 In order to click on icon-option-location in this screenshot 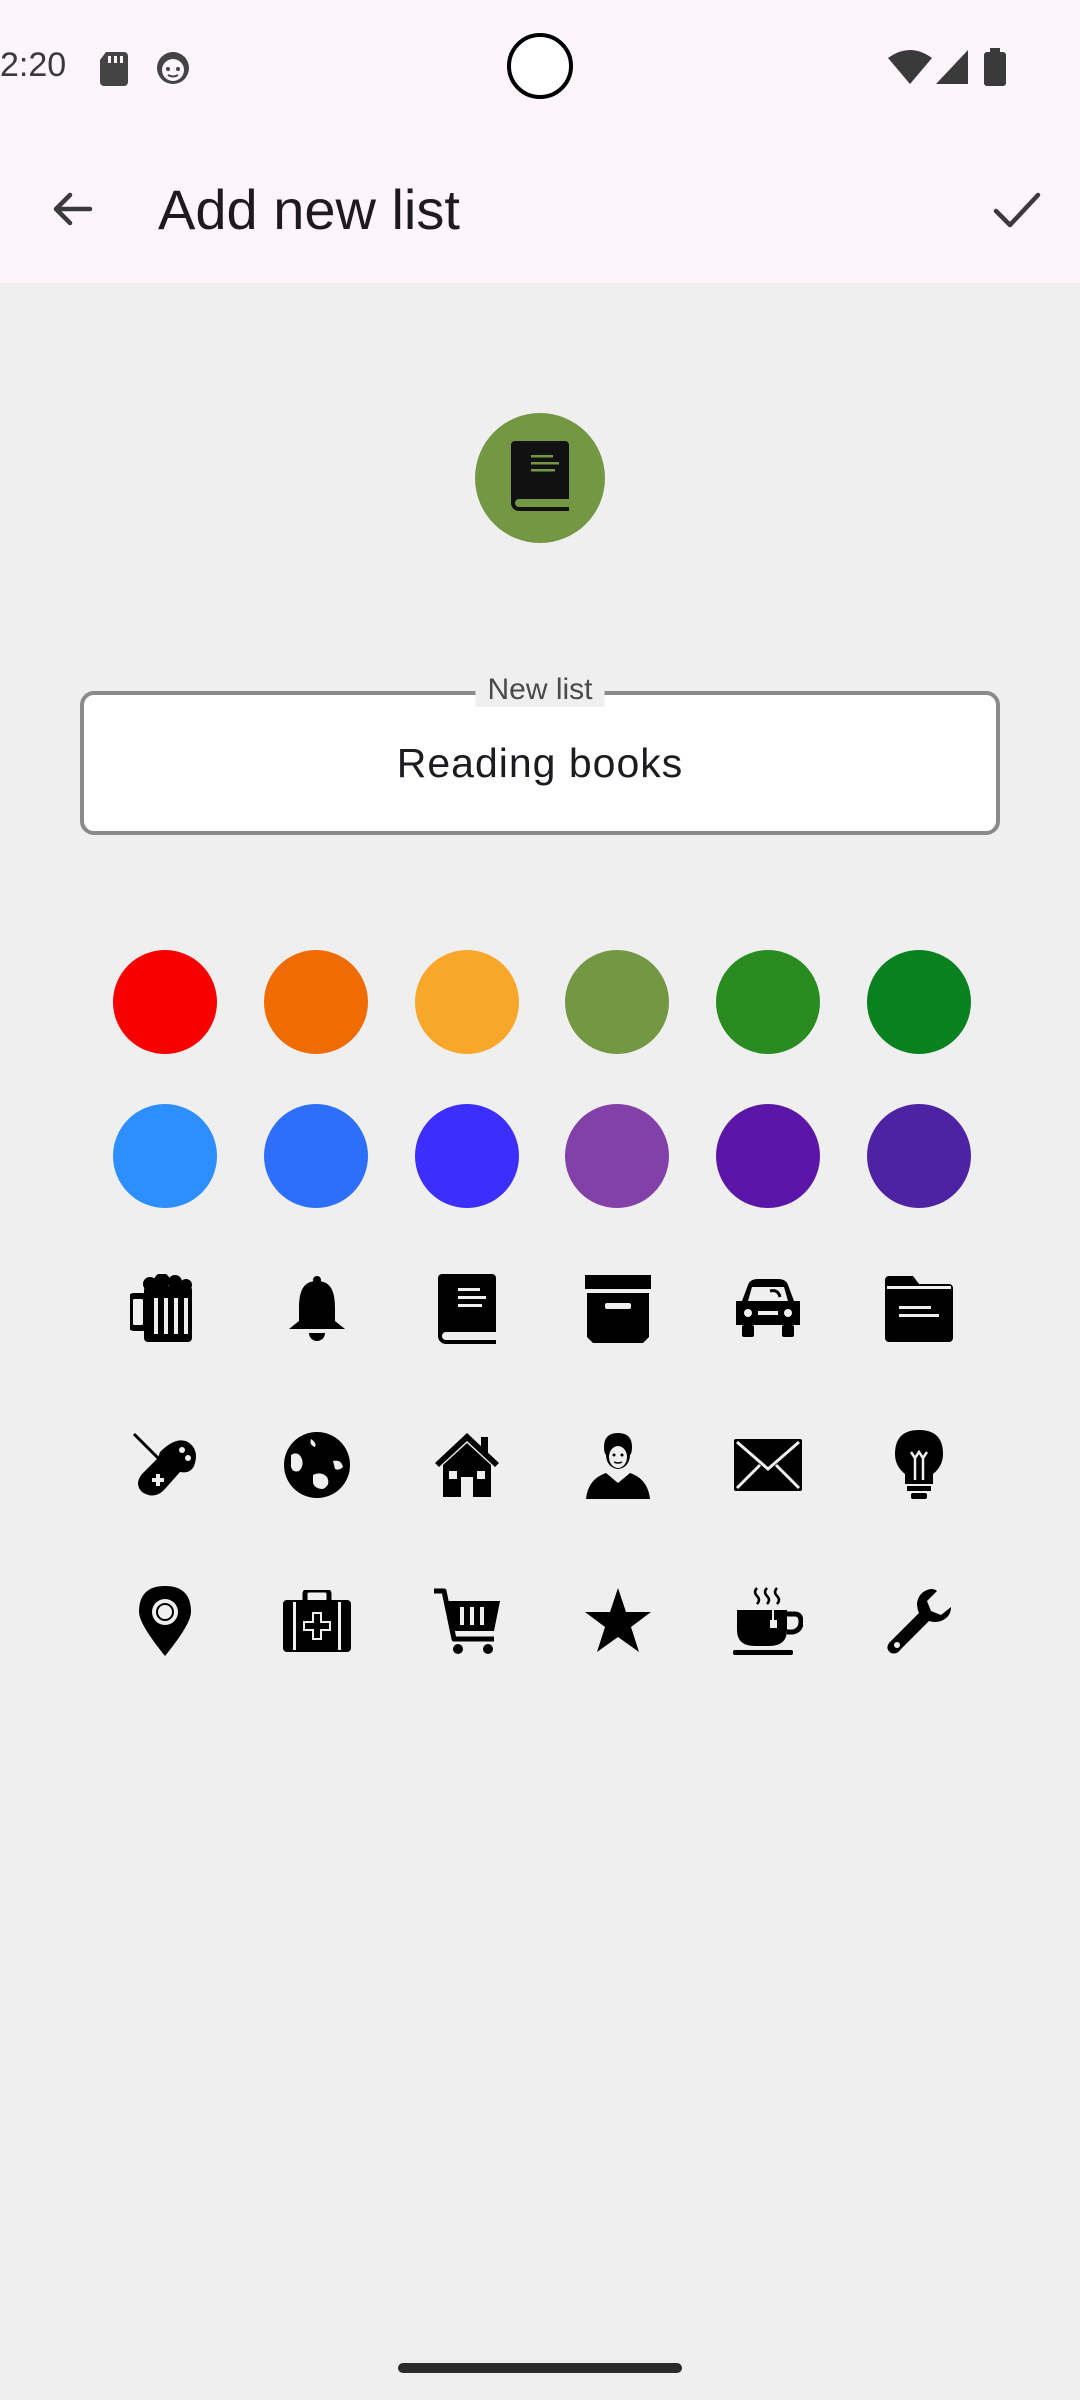, I will do `click(165, 1623)`.